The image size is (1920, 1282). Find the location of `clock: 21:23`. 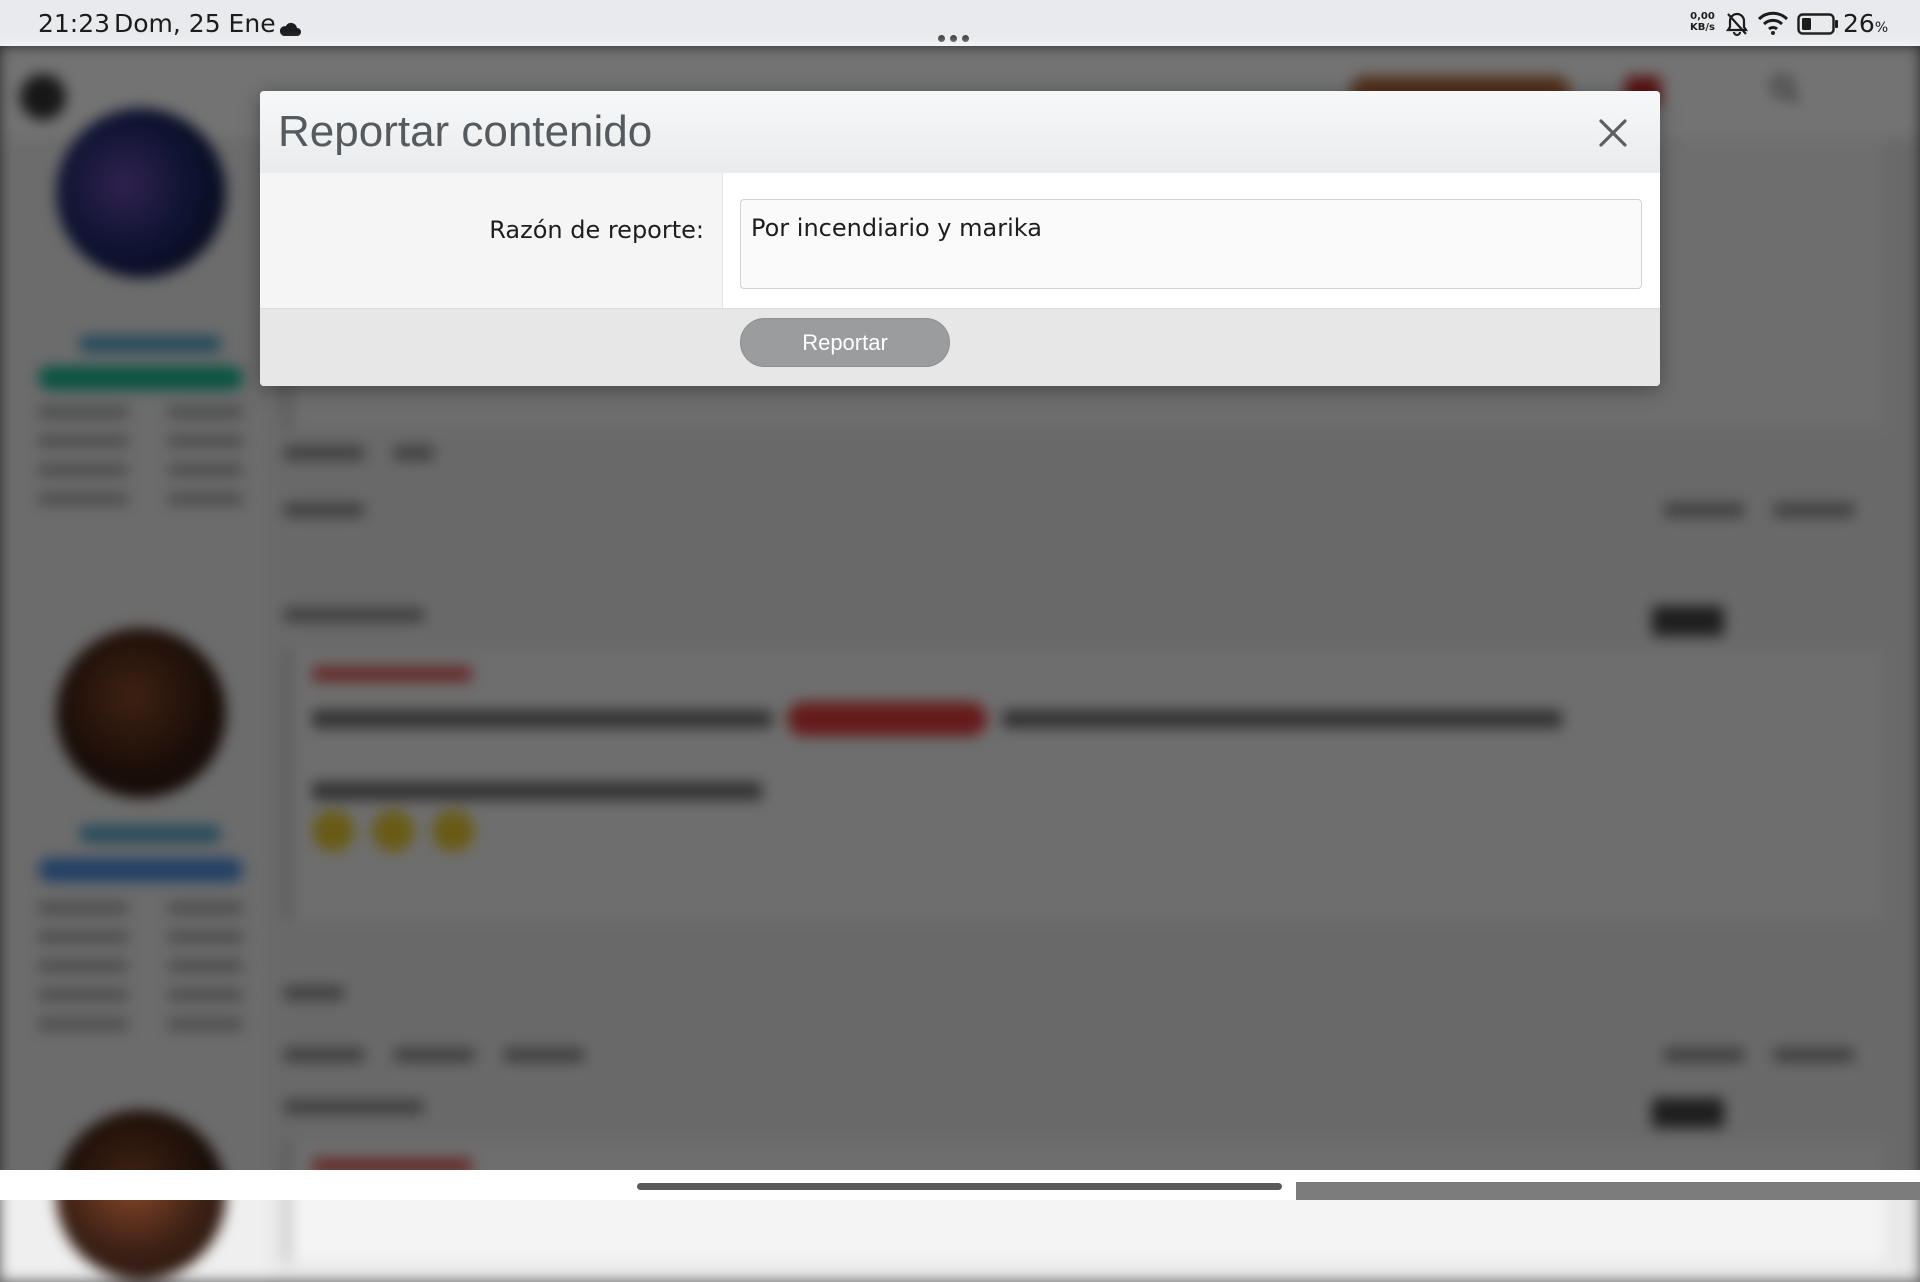

clock: 21:23 is located at coordinates (74, 23).